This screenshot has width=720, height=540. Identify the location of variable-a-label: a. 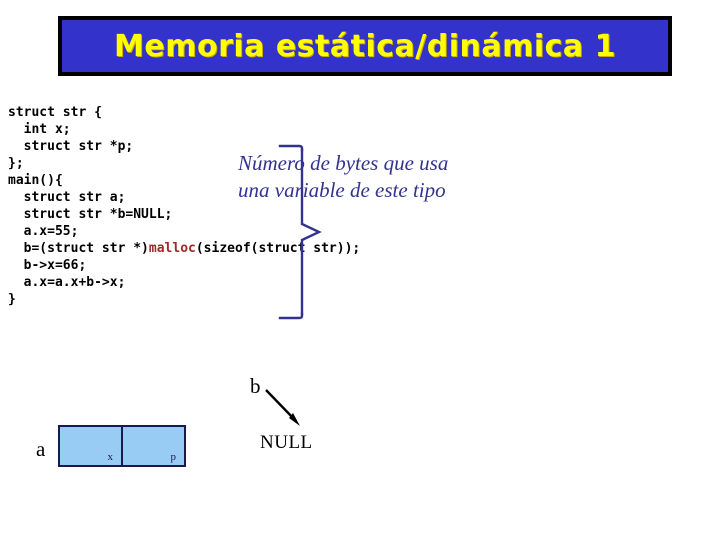
(41, 449).